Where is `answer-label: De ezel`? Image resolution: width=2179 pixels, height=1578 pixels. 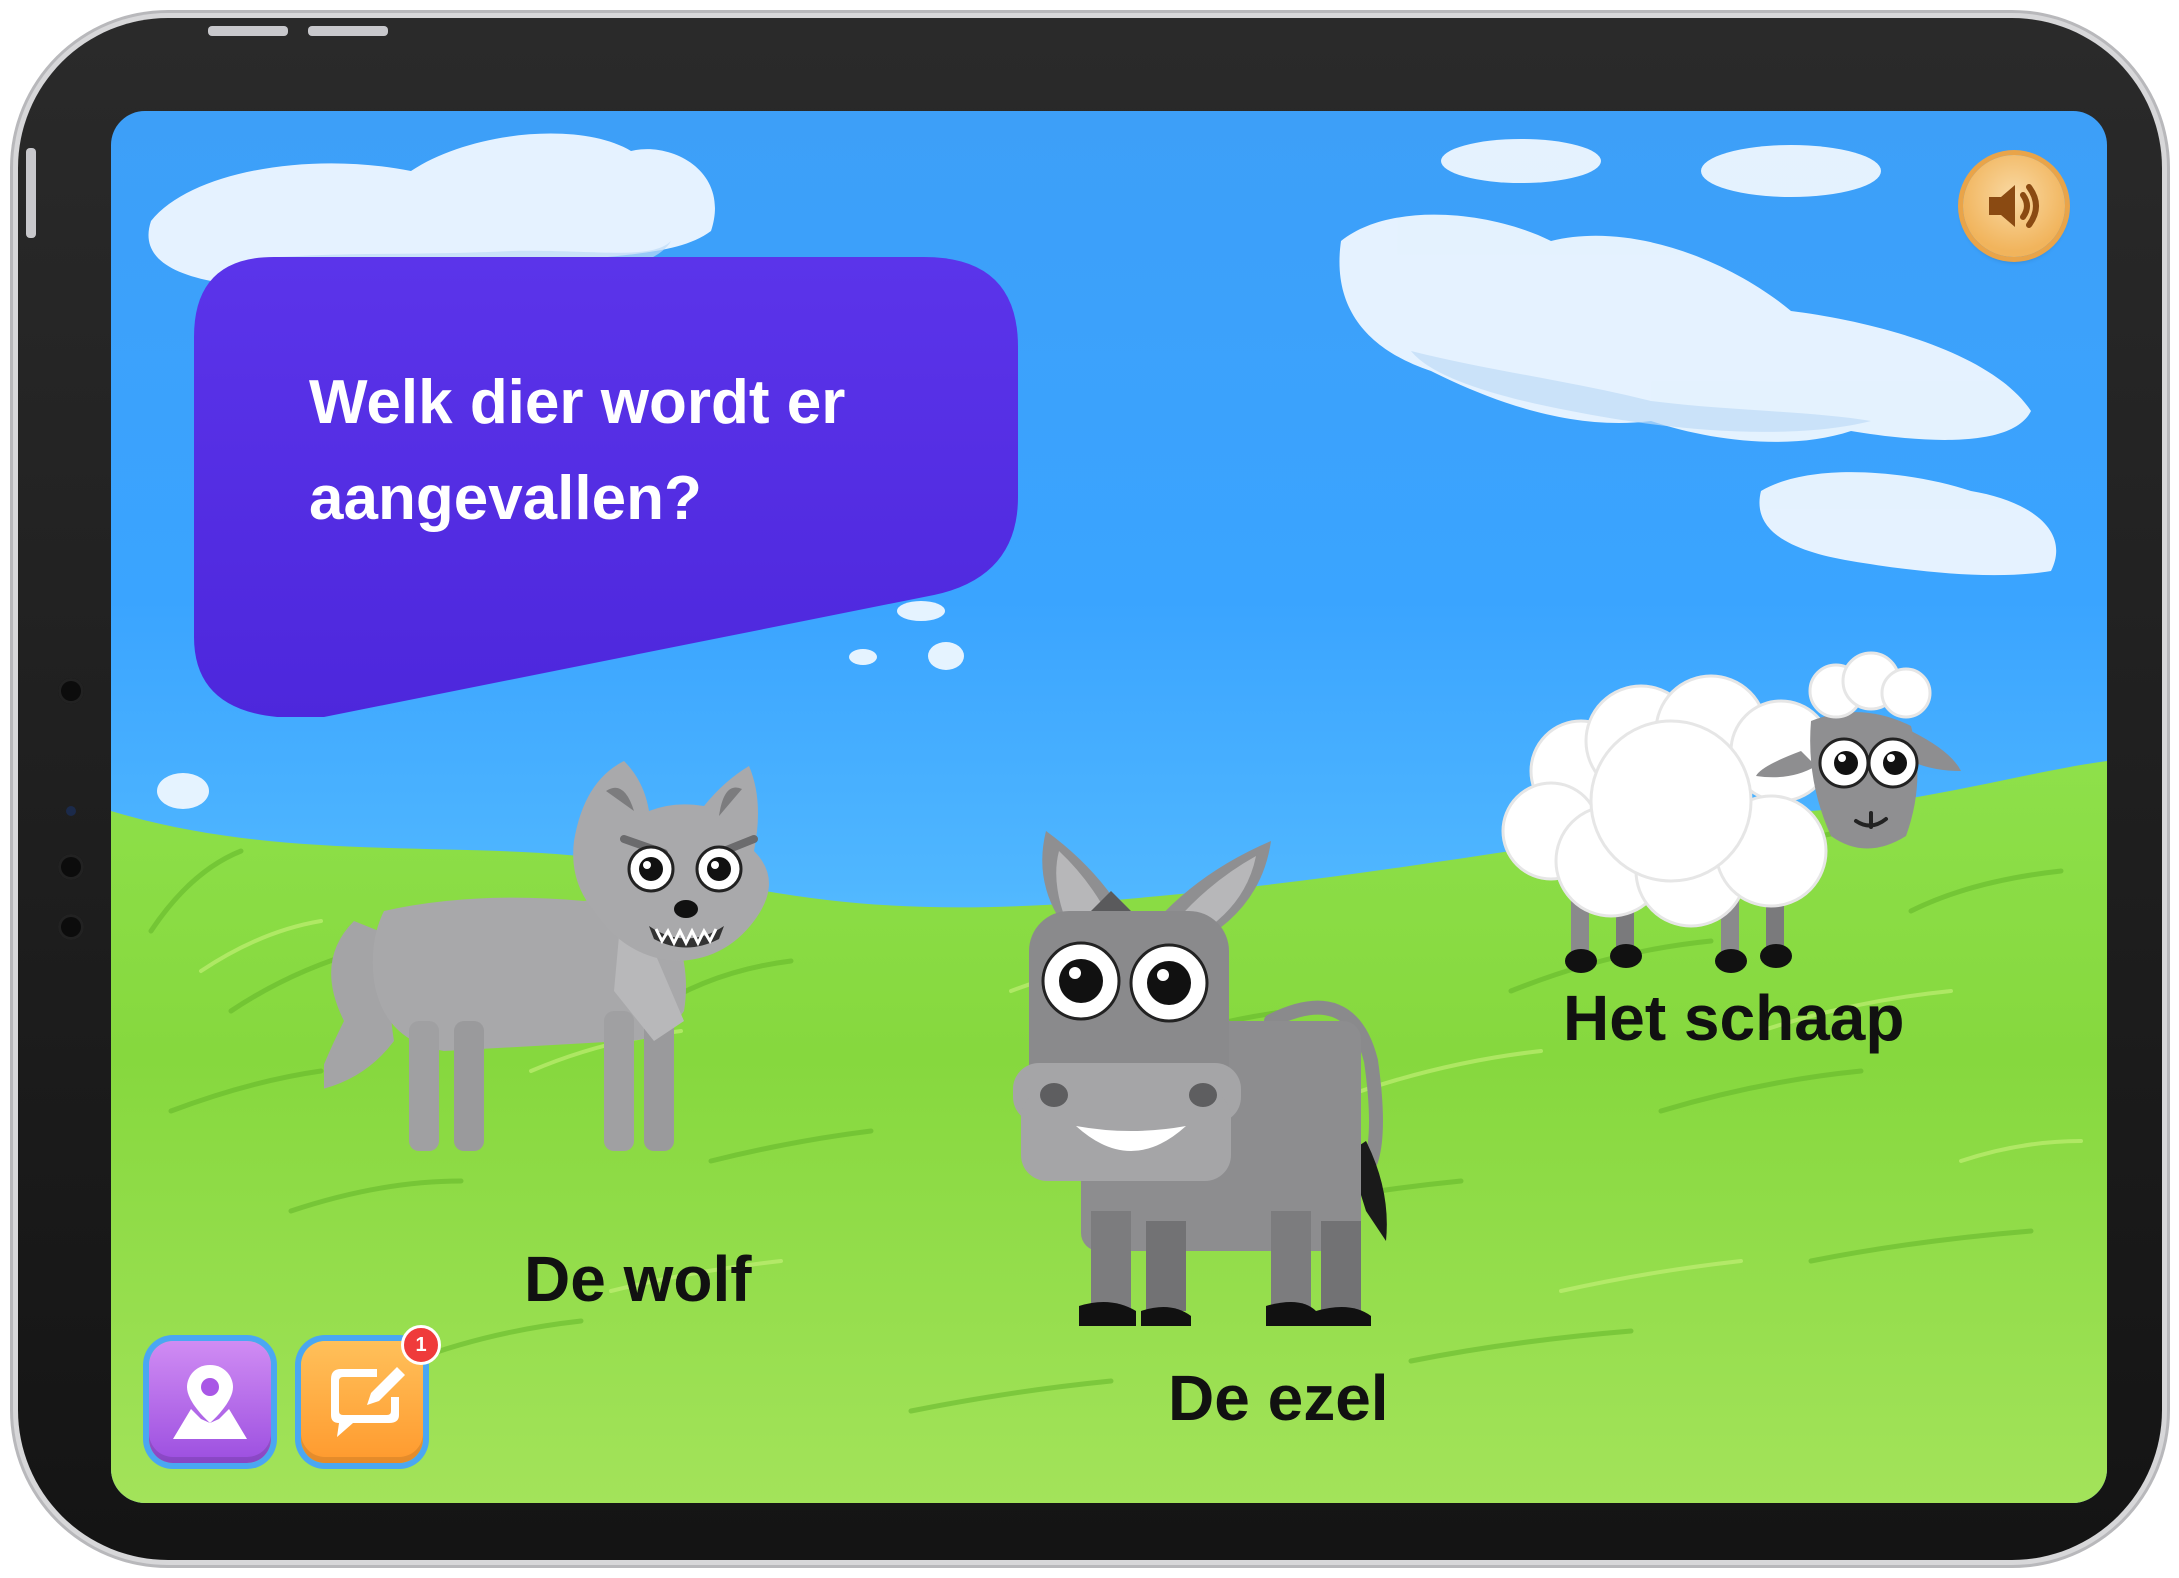
answer-label: De ezel is located at coordinates (1278, 1398).